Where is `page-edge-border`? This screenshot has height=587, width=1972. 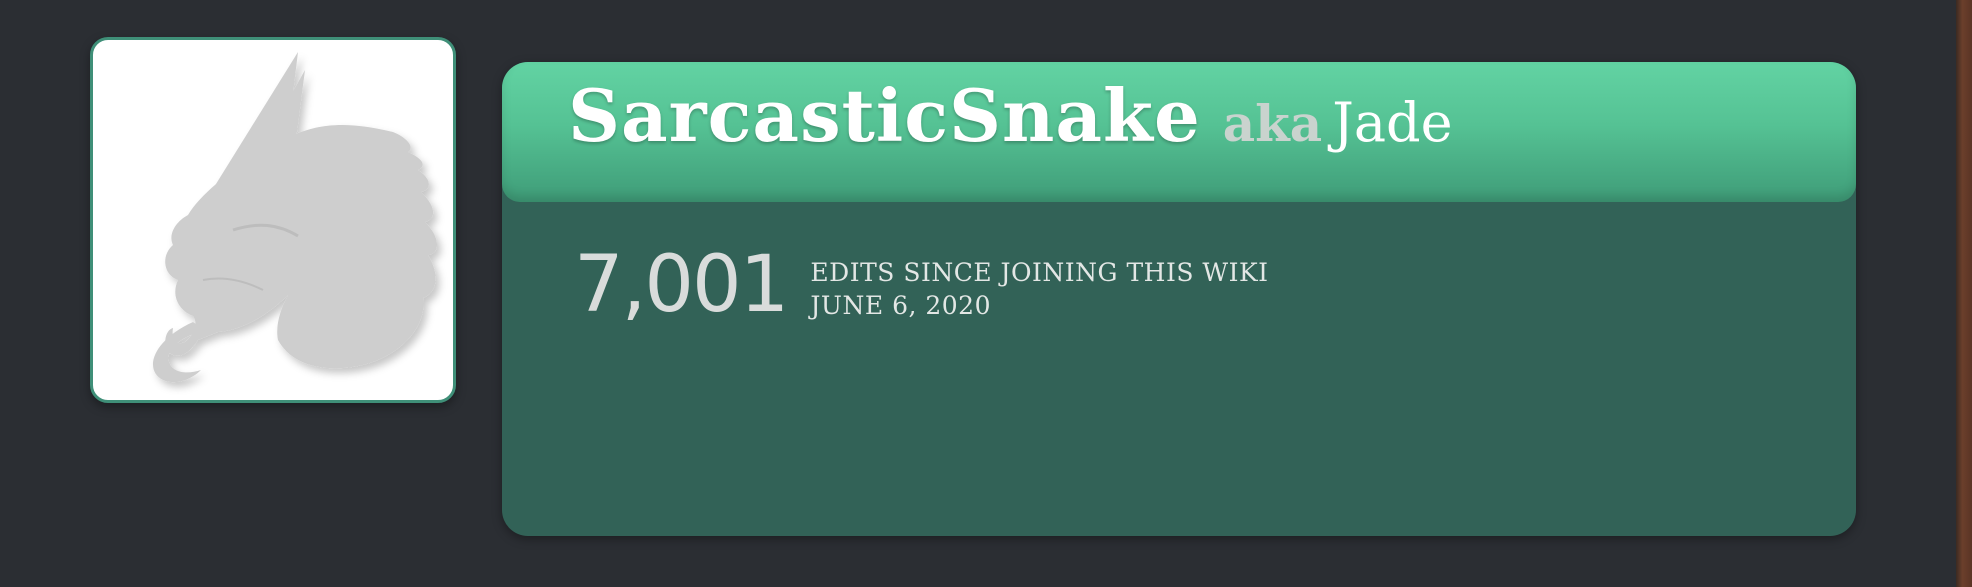
page-edge-border is located at coordinates (1964, 293).